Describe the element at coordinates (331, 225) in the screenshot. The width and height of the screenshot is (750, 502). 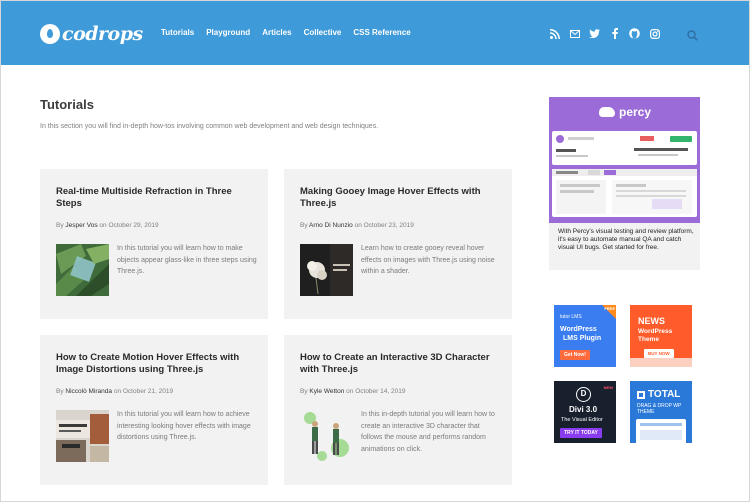
I see `card-author: Arno Di Nunzio` at that location.